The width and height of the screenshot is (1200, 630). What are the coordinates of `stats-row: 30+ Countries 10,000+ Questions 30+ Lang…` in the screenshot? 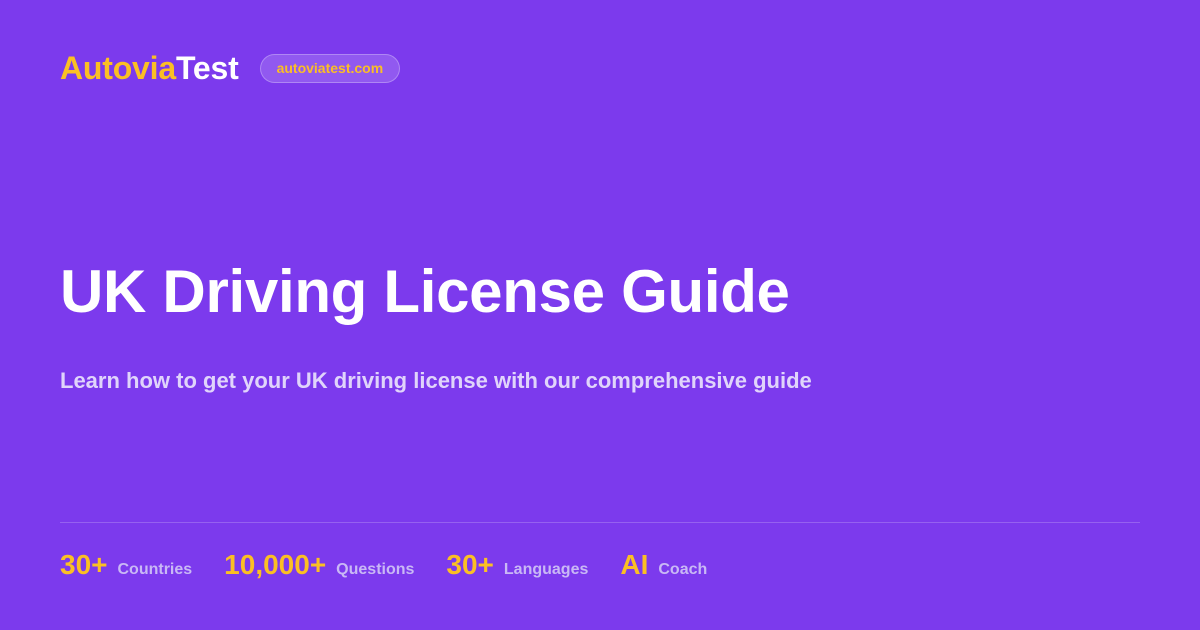 It's located at (399, 565).